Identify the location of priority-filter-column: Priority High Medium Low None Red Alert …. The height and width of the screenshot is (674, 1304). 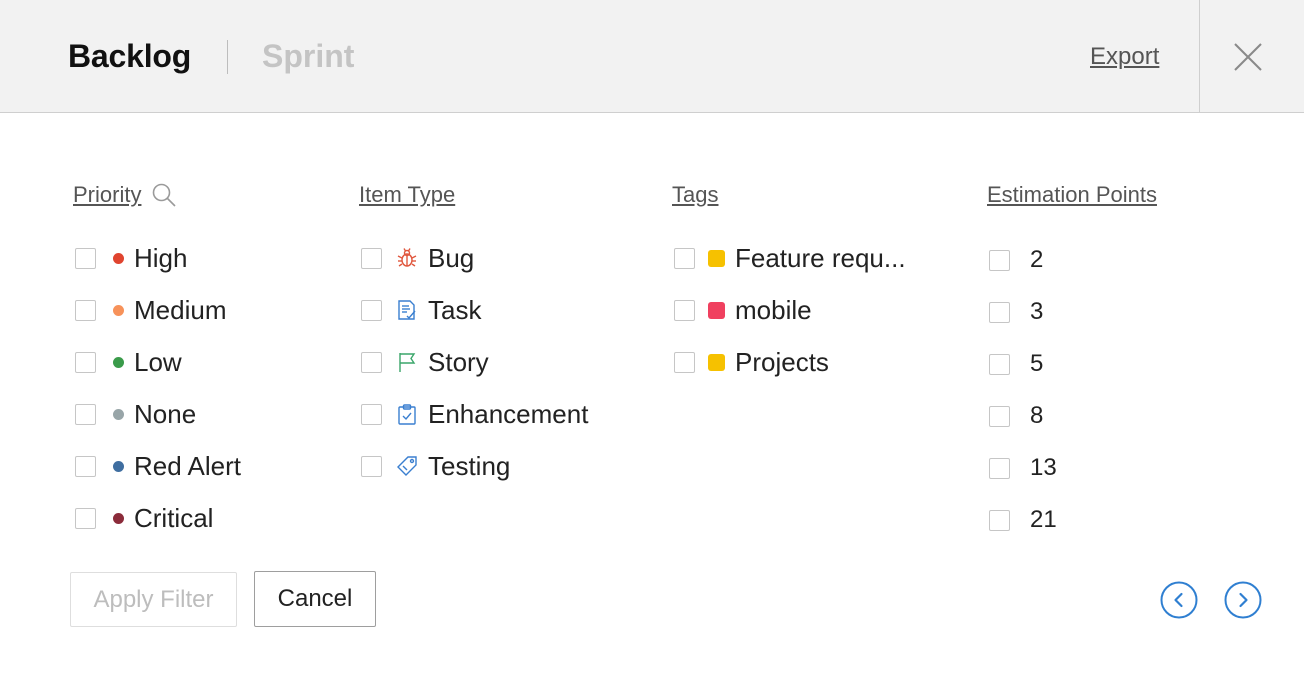
(157, 362).